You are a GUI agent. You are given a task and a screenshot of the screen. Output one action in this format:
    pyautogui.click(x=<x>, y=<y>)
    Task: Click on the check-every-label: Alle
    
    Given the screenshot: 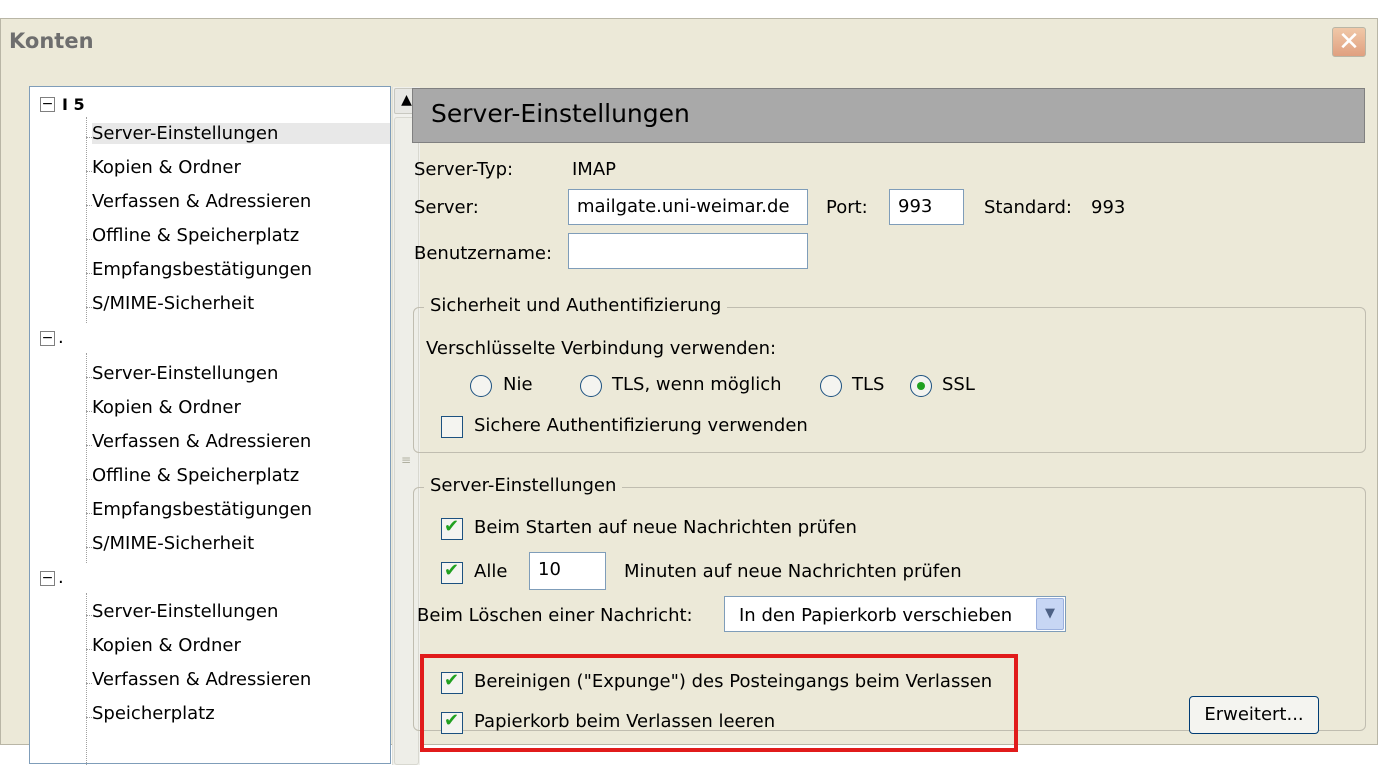 What is the action you would take?
    pyautogui.click(x=490, y=571)
    